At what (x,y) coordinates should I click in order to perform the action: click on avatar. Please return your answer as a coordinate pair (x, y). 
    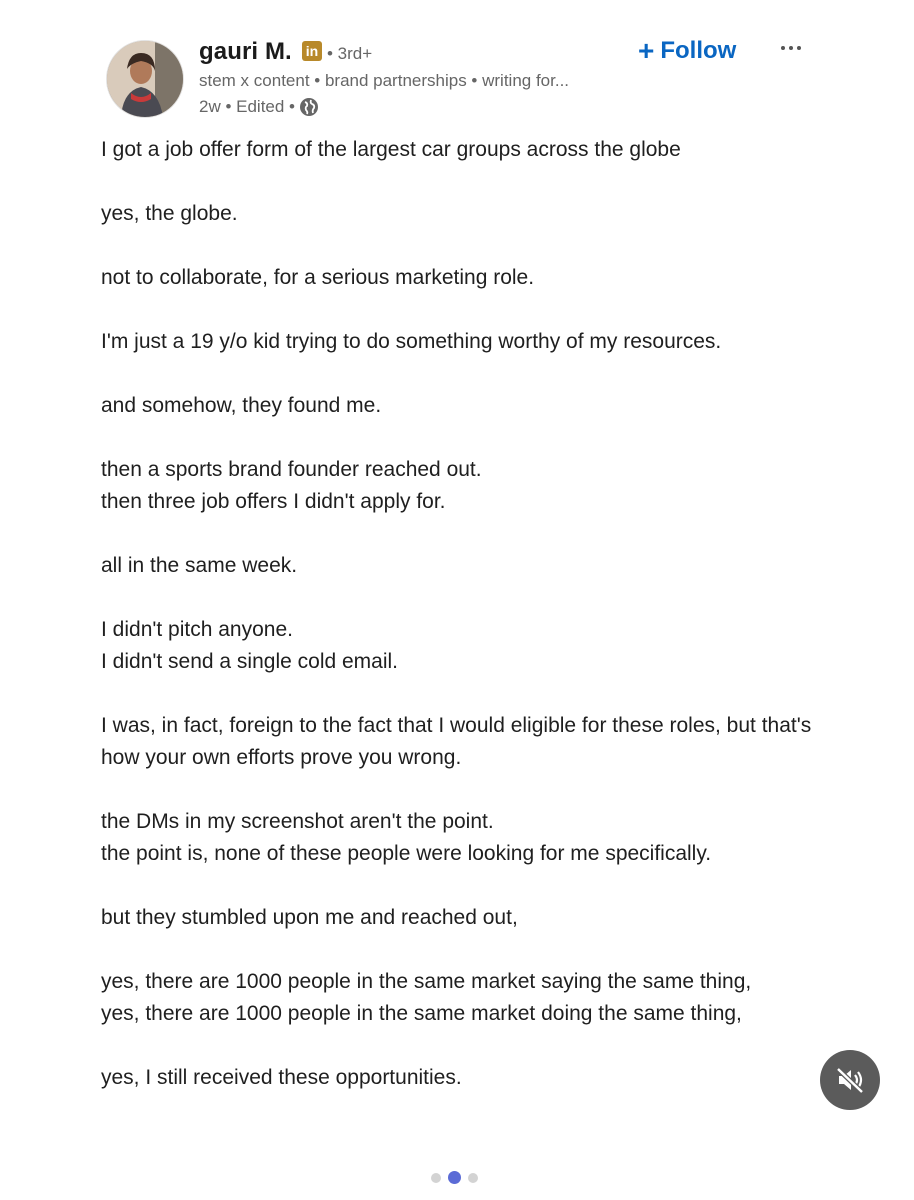
    Looking at the image, I should click on (145, 79).